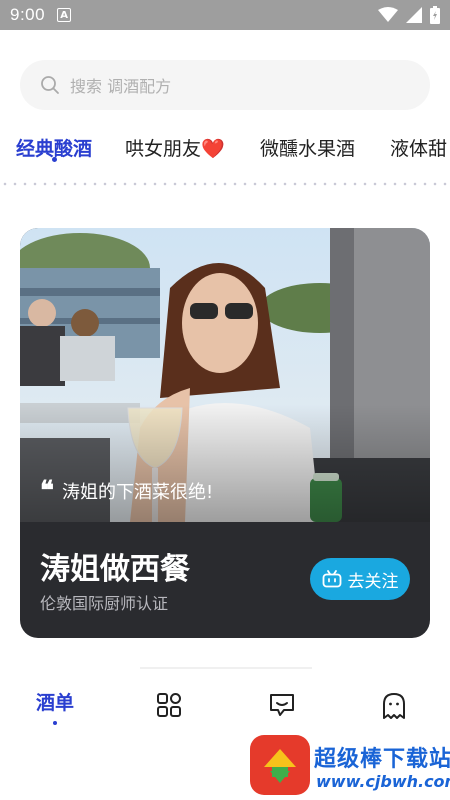 This screenshot has width=450, height=800. What do you see at coordinates (225, 710) in the screenshot?
I see `bottom-nav: 酒单` at bounding box center [225, 710].